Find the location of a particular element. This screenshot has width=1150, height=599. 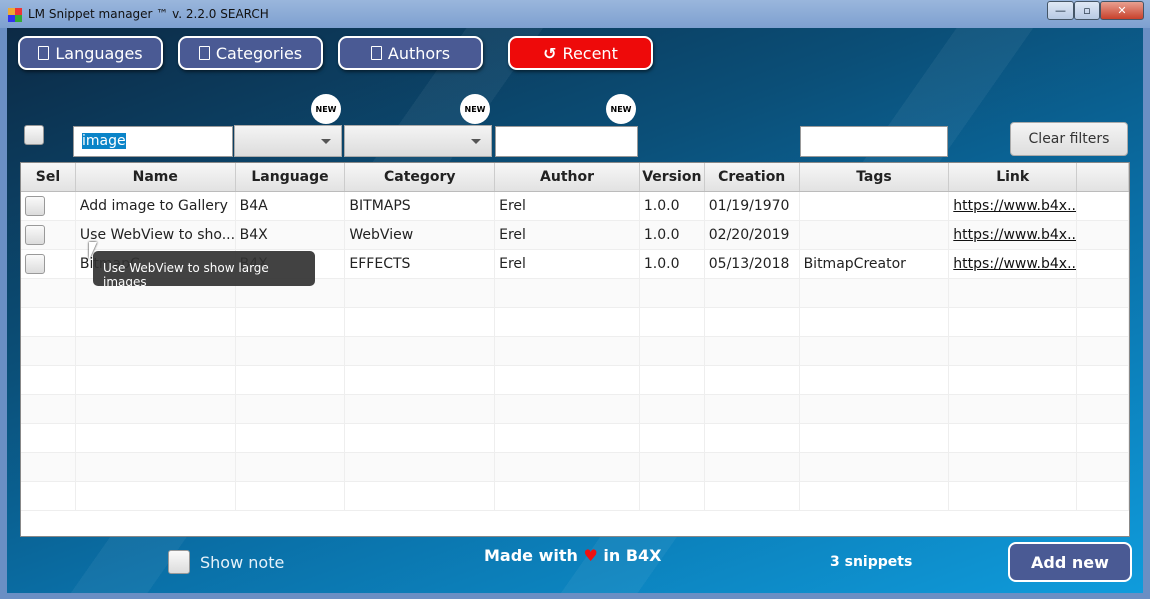

category-filter-combo is located at coordinates (418, 141).